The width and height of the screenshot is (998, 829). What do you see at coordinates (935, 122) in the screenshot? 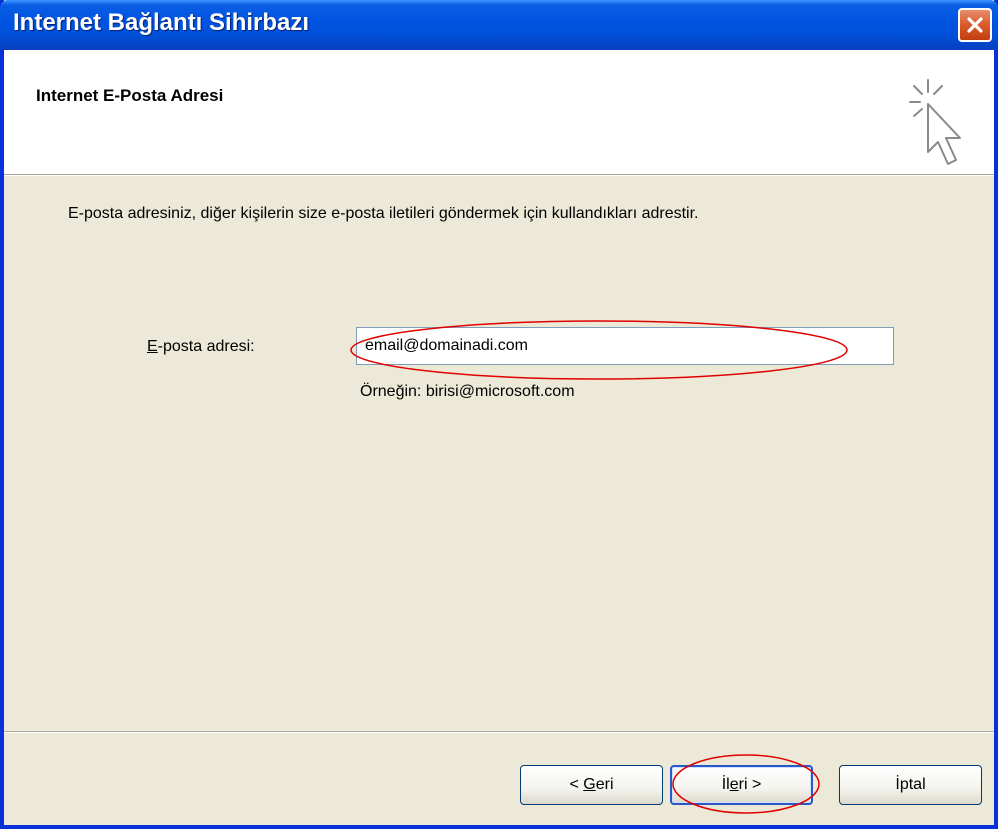
I see `wizard-cursor-icon` at bounding box center [935, 122].